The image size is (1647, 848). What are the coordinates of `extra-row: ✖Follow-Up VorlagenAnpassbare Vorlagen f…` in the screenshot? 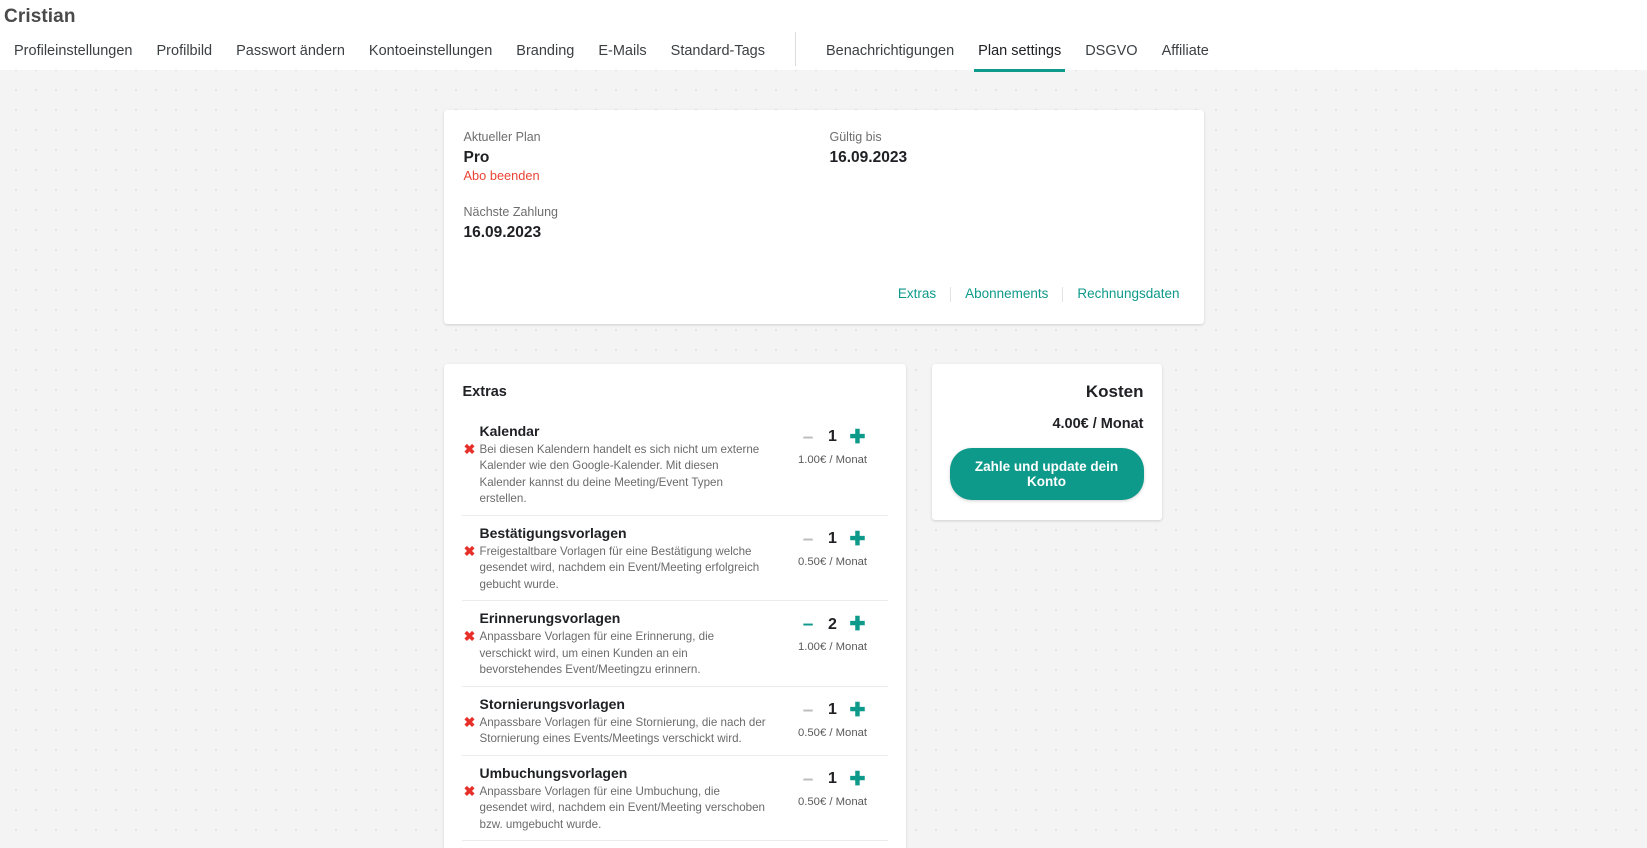 It's located at (674, 844).